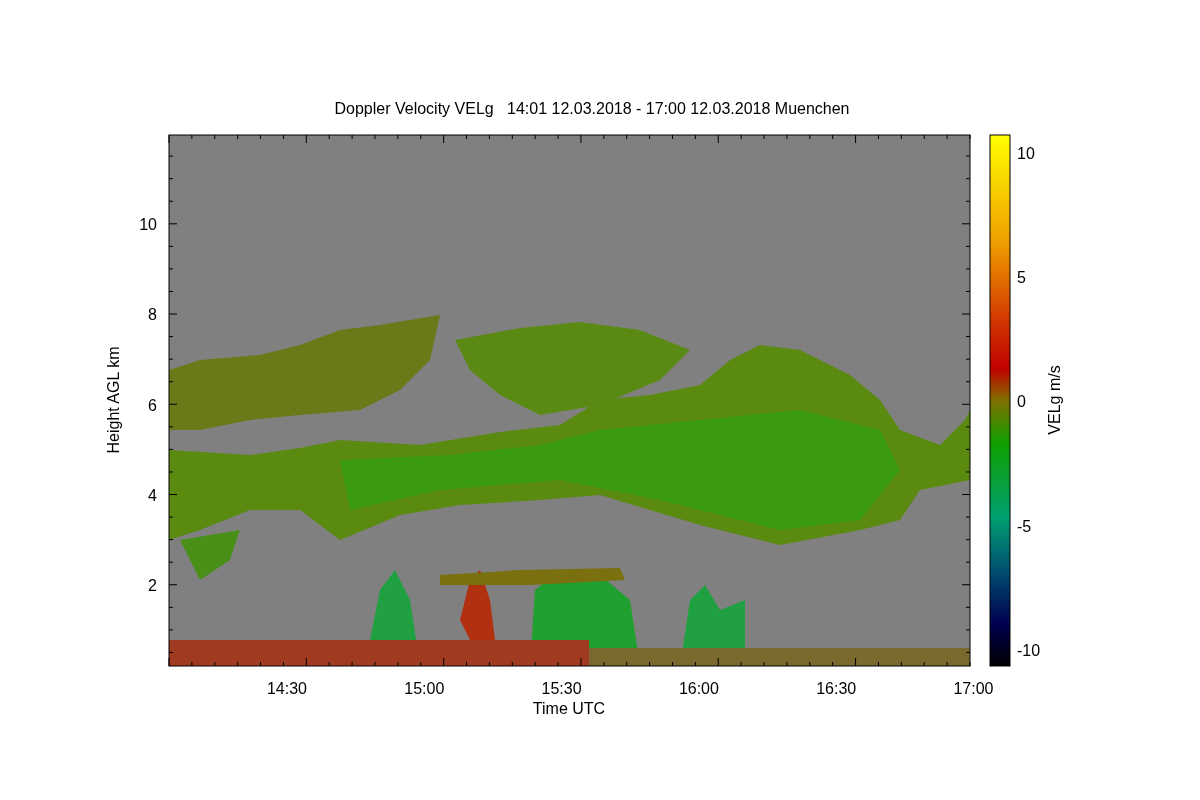 This screenshot has height=800, width=1200. What do you see at coordinates (836, 688) in the screenshot?
I see `x-tick-label: 16:30` at bounding box center [836, 688].